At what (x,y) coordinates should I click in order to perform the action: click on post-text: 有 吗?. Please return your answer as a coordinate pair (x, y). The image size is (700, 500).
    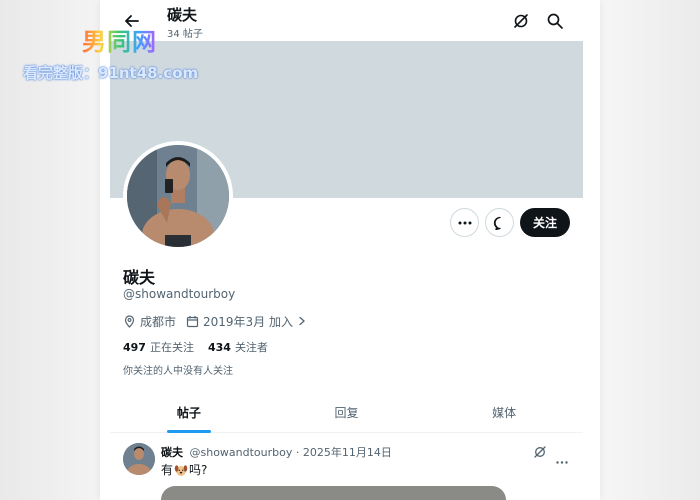
    Looking at the image, I should click on (184, 469).